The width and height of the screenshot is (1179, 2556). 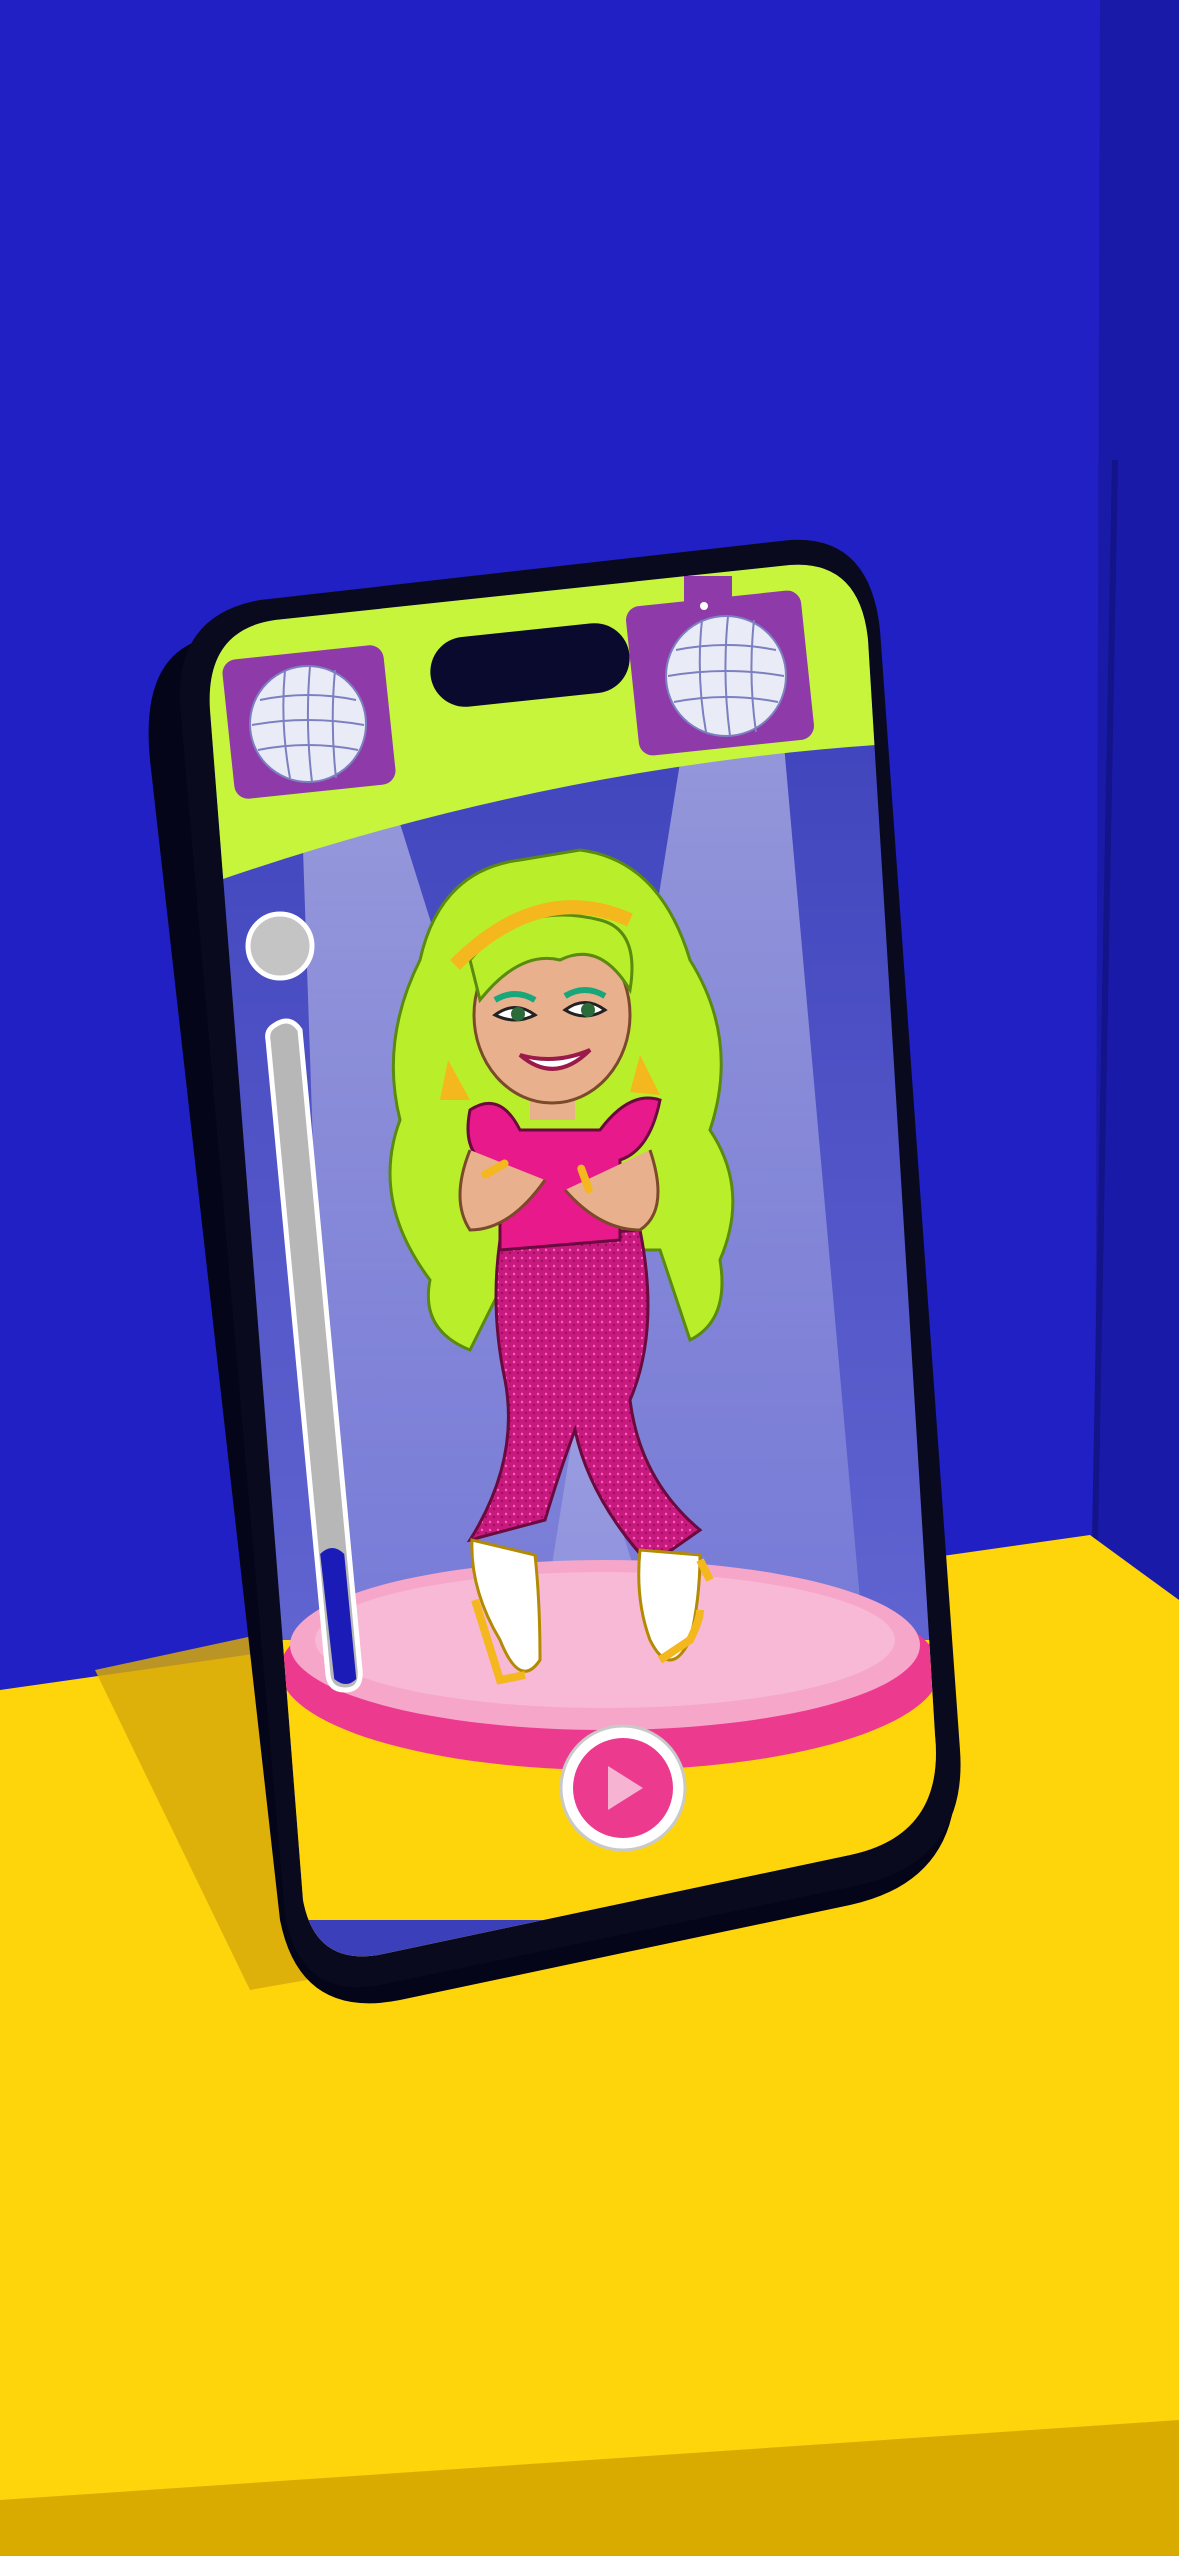 I want to click on play-button, so click(x=623, y=1788).